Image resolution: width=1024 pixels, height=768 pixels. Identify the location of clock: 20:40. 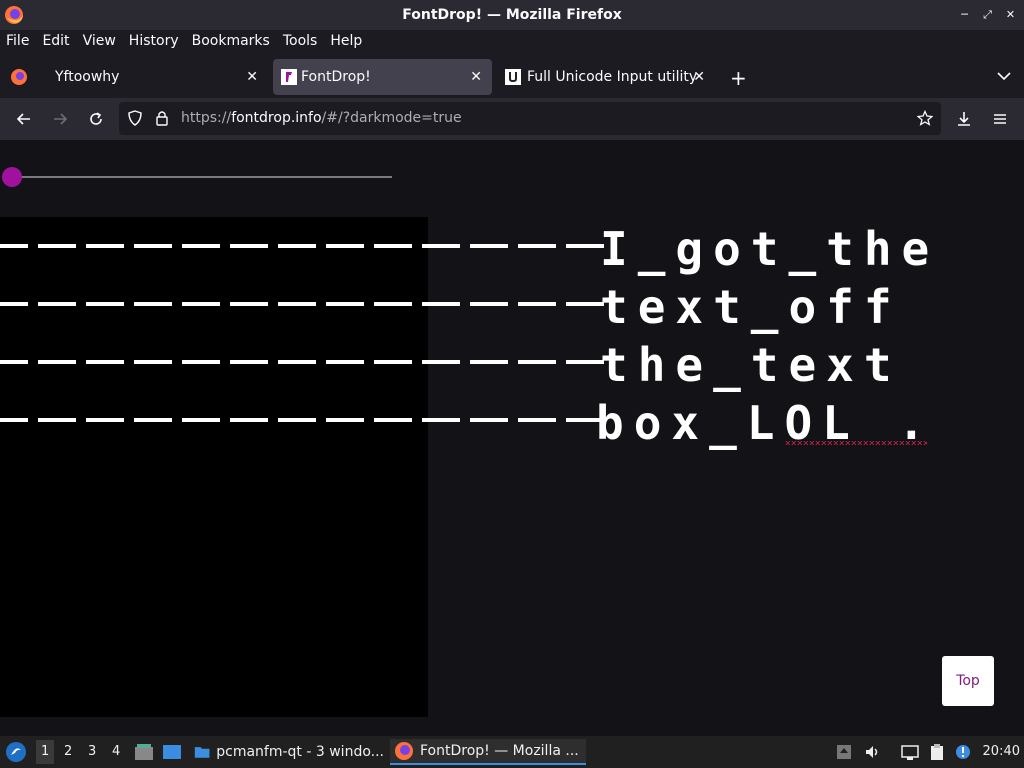
(1001, 751).